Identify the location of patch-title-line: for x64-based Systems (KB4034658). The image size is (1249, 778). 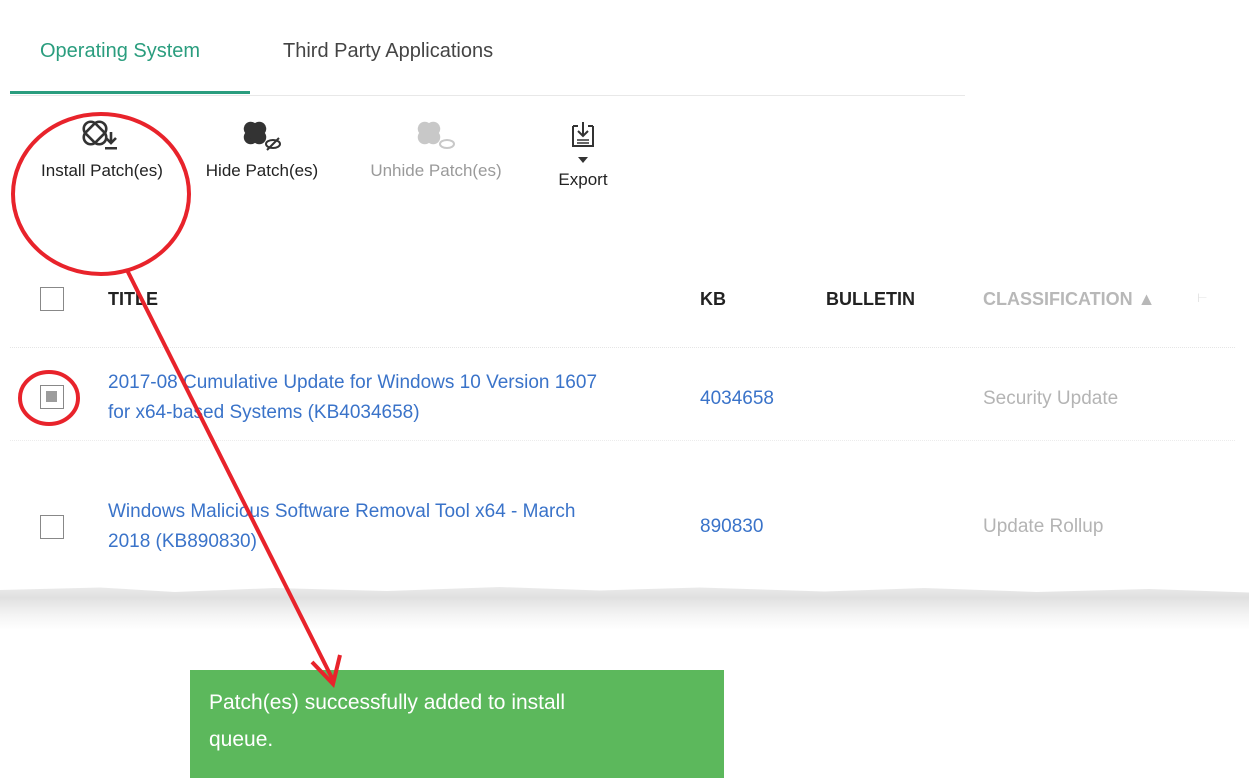
(264, 412).